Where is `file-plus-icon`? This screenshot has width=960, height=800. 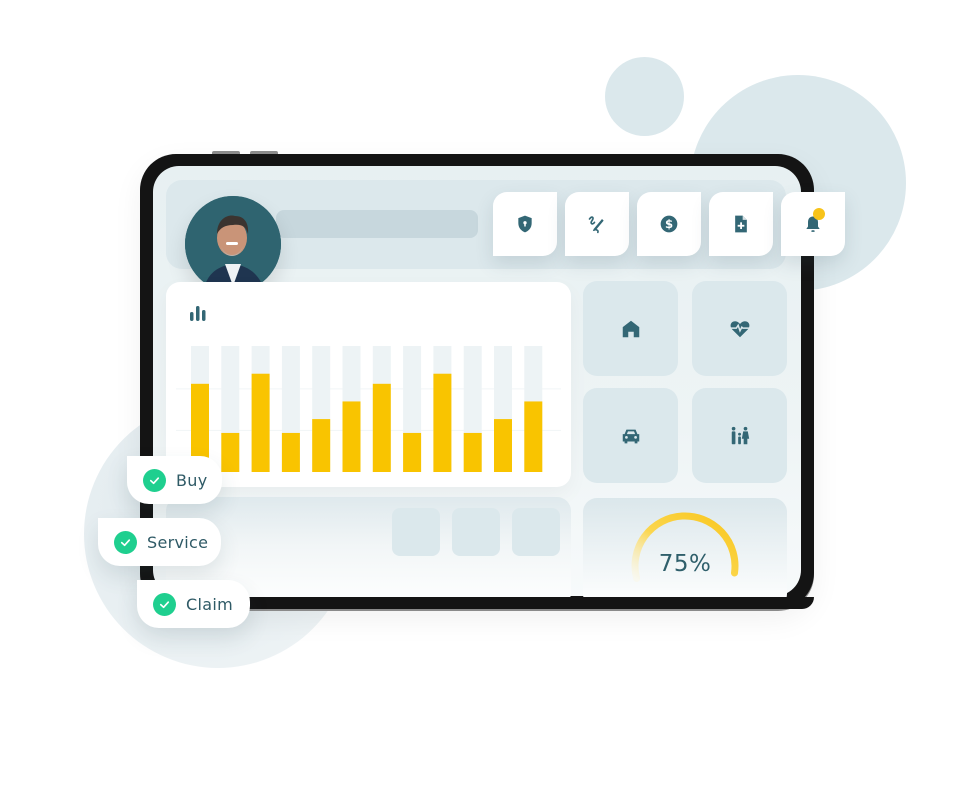 file-plus-icon is located at coordinates (741, 224).